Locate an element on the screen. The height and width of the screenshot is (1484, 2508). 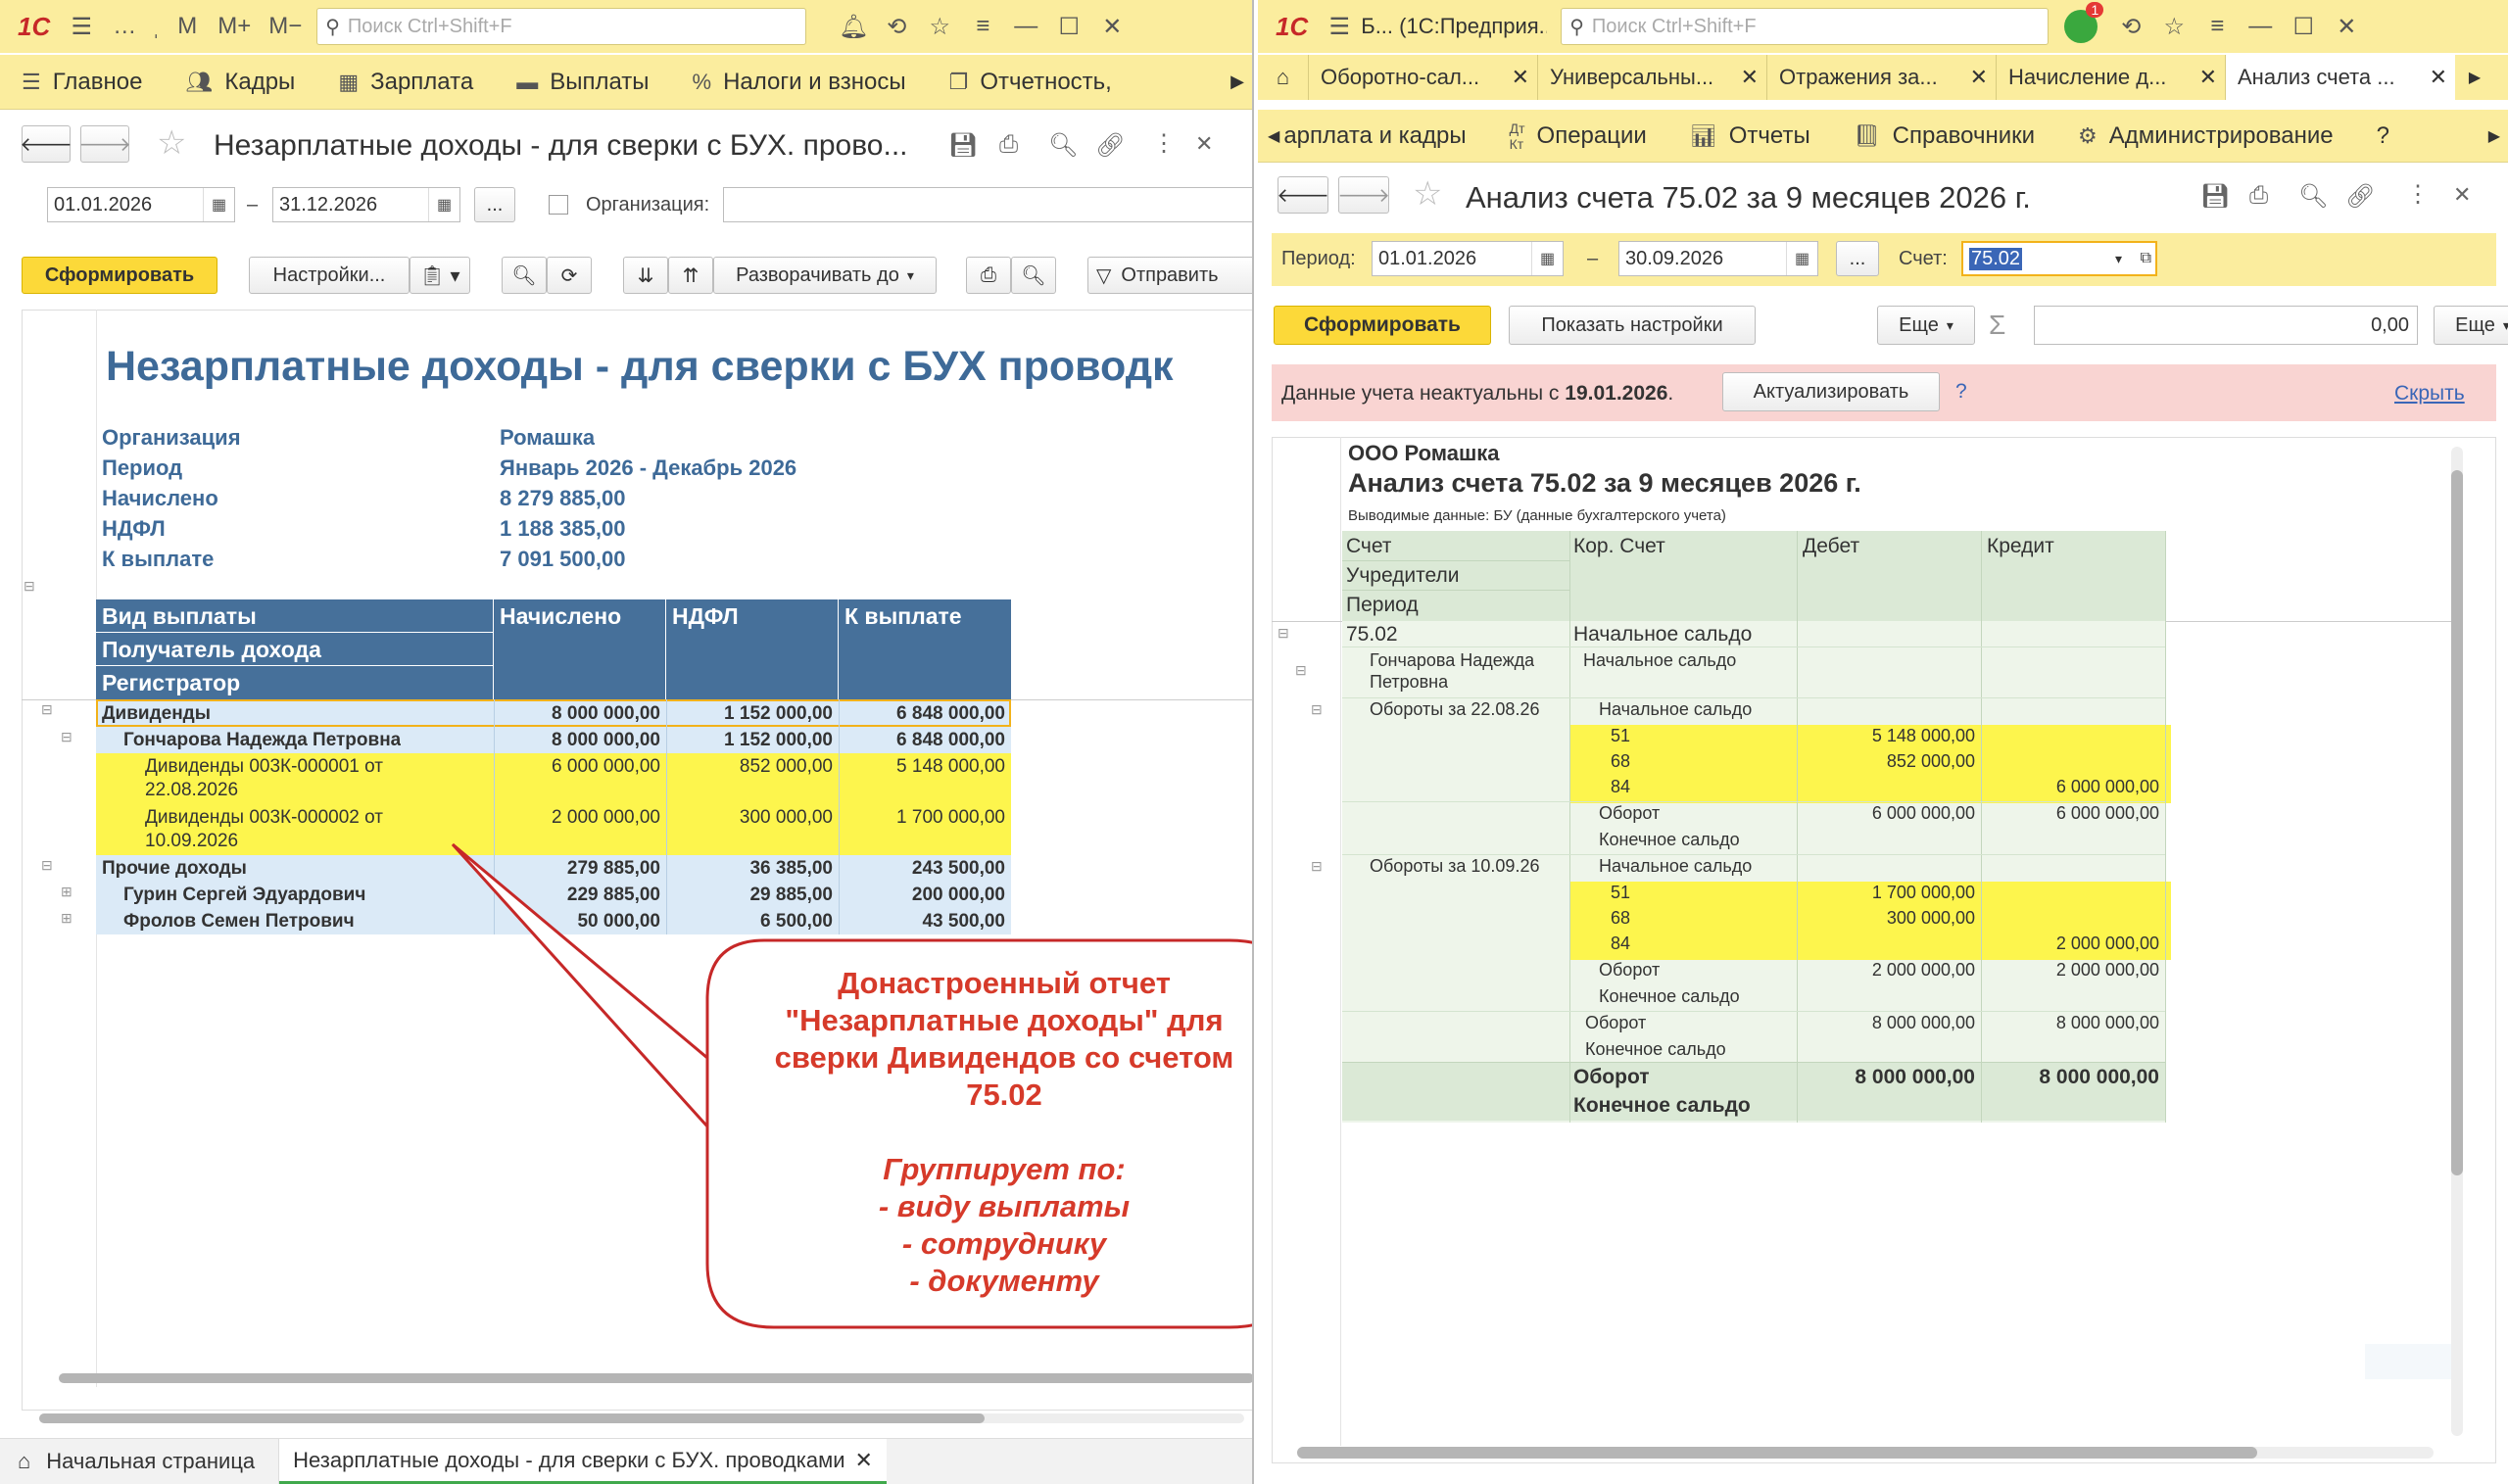
tab-universal: Универсальны... ✕ is located at coordinates (1652, 77).